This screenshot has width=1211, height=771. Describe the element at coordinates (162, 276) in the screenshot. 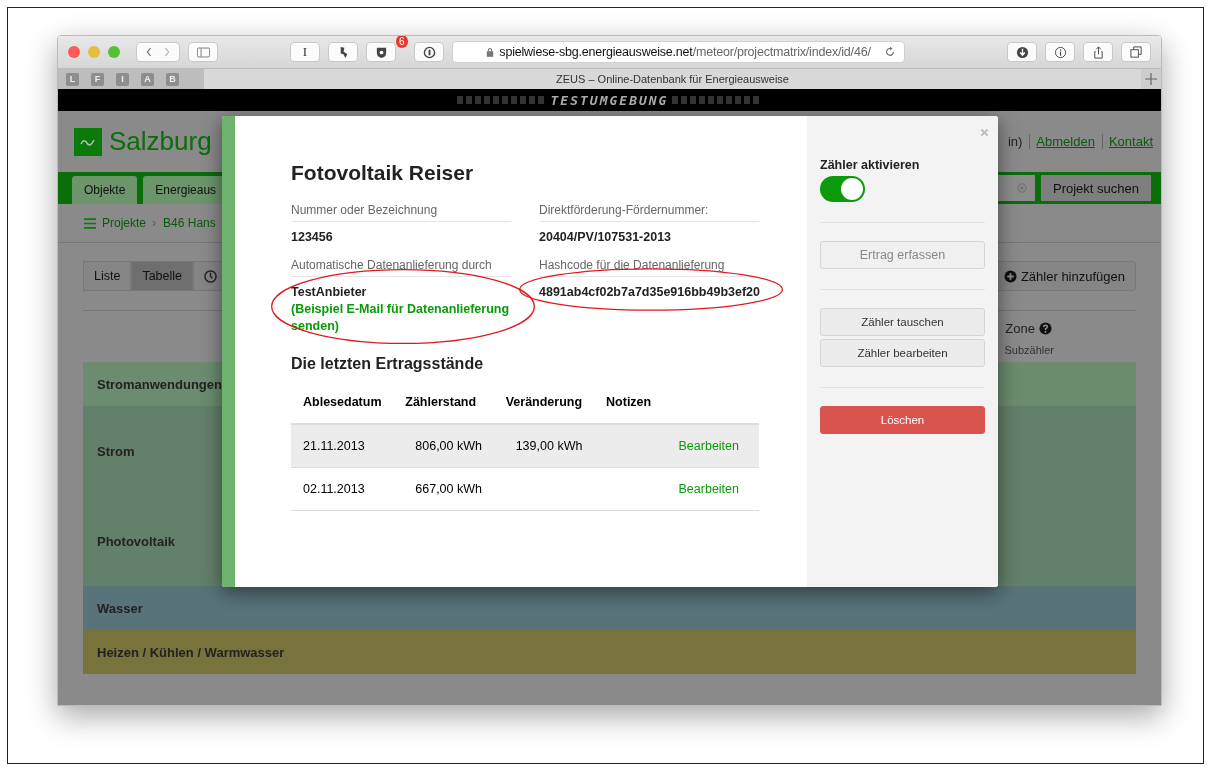

I see `view-toggle-button: Tabelle` at that location.